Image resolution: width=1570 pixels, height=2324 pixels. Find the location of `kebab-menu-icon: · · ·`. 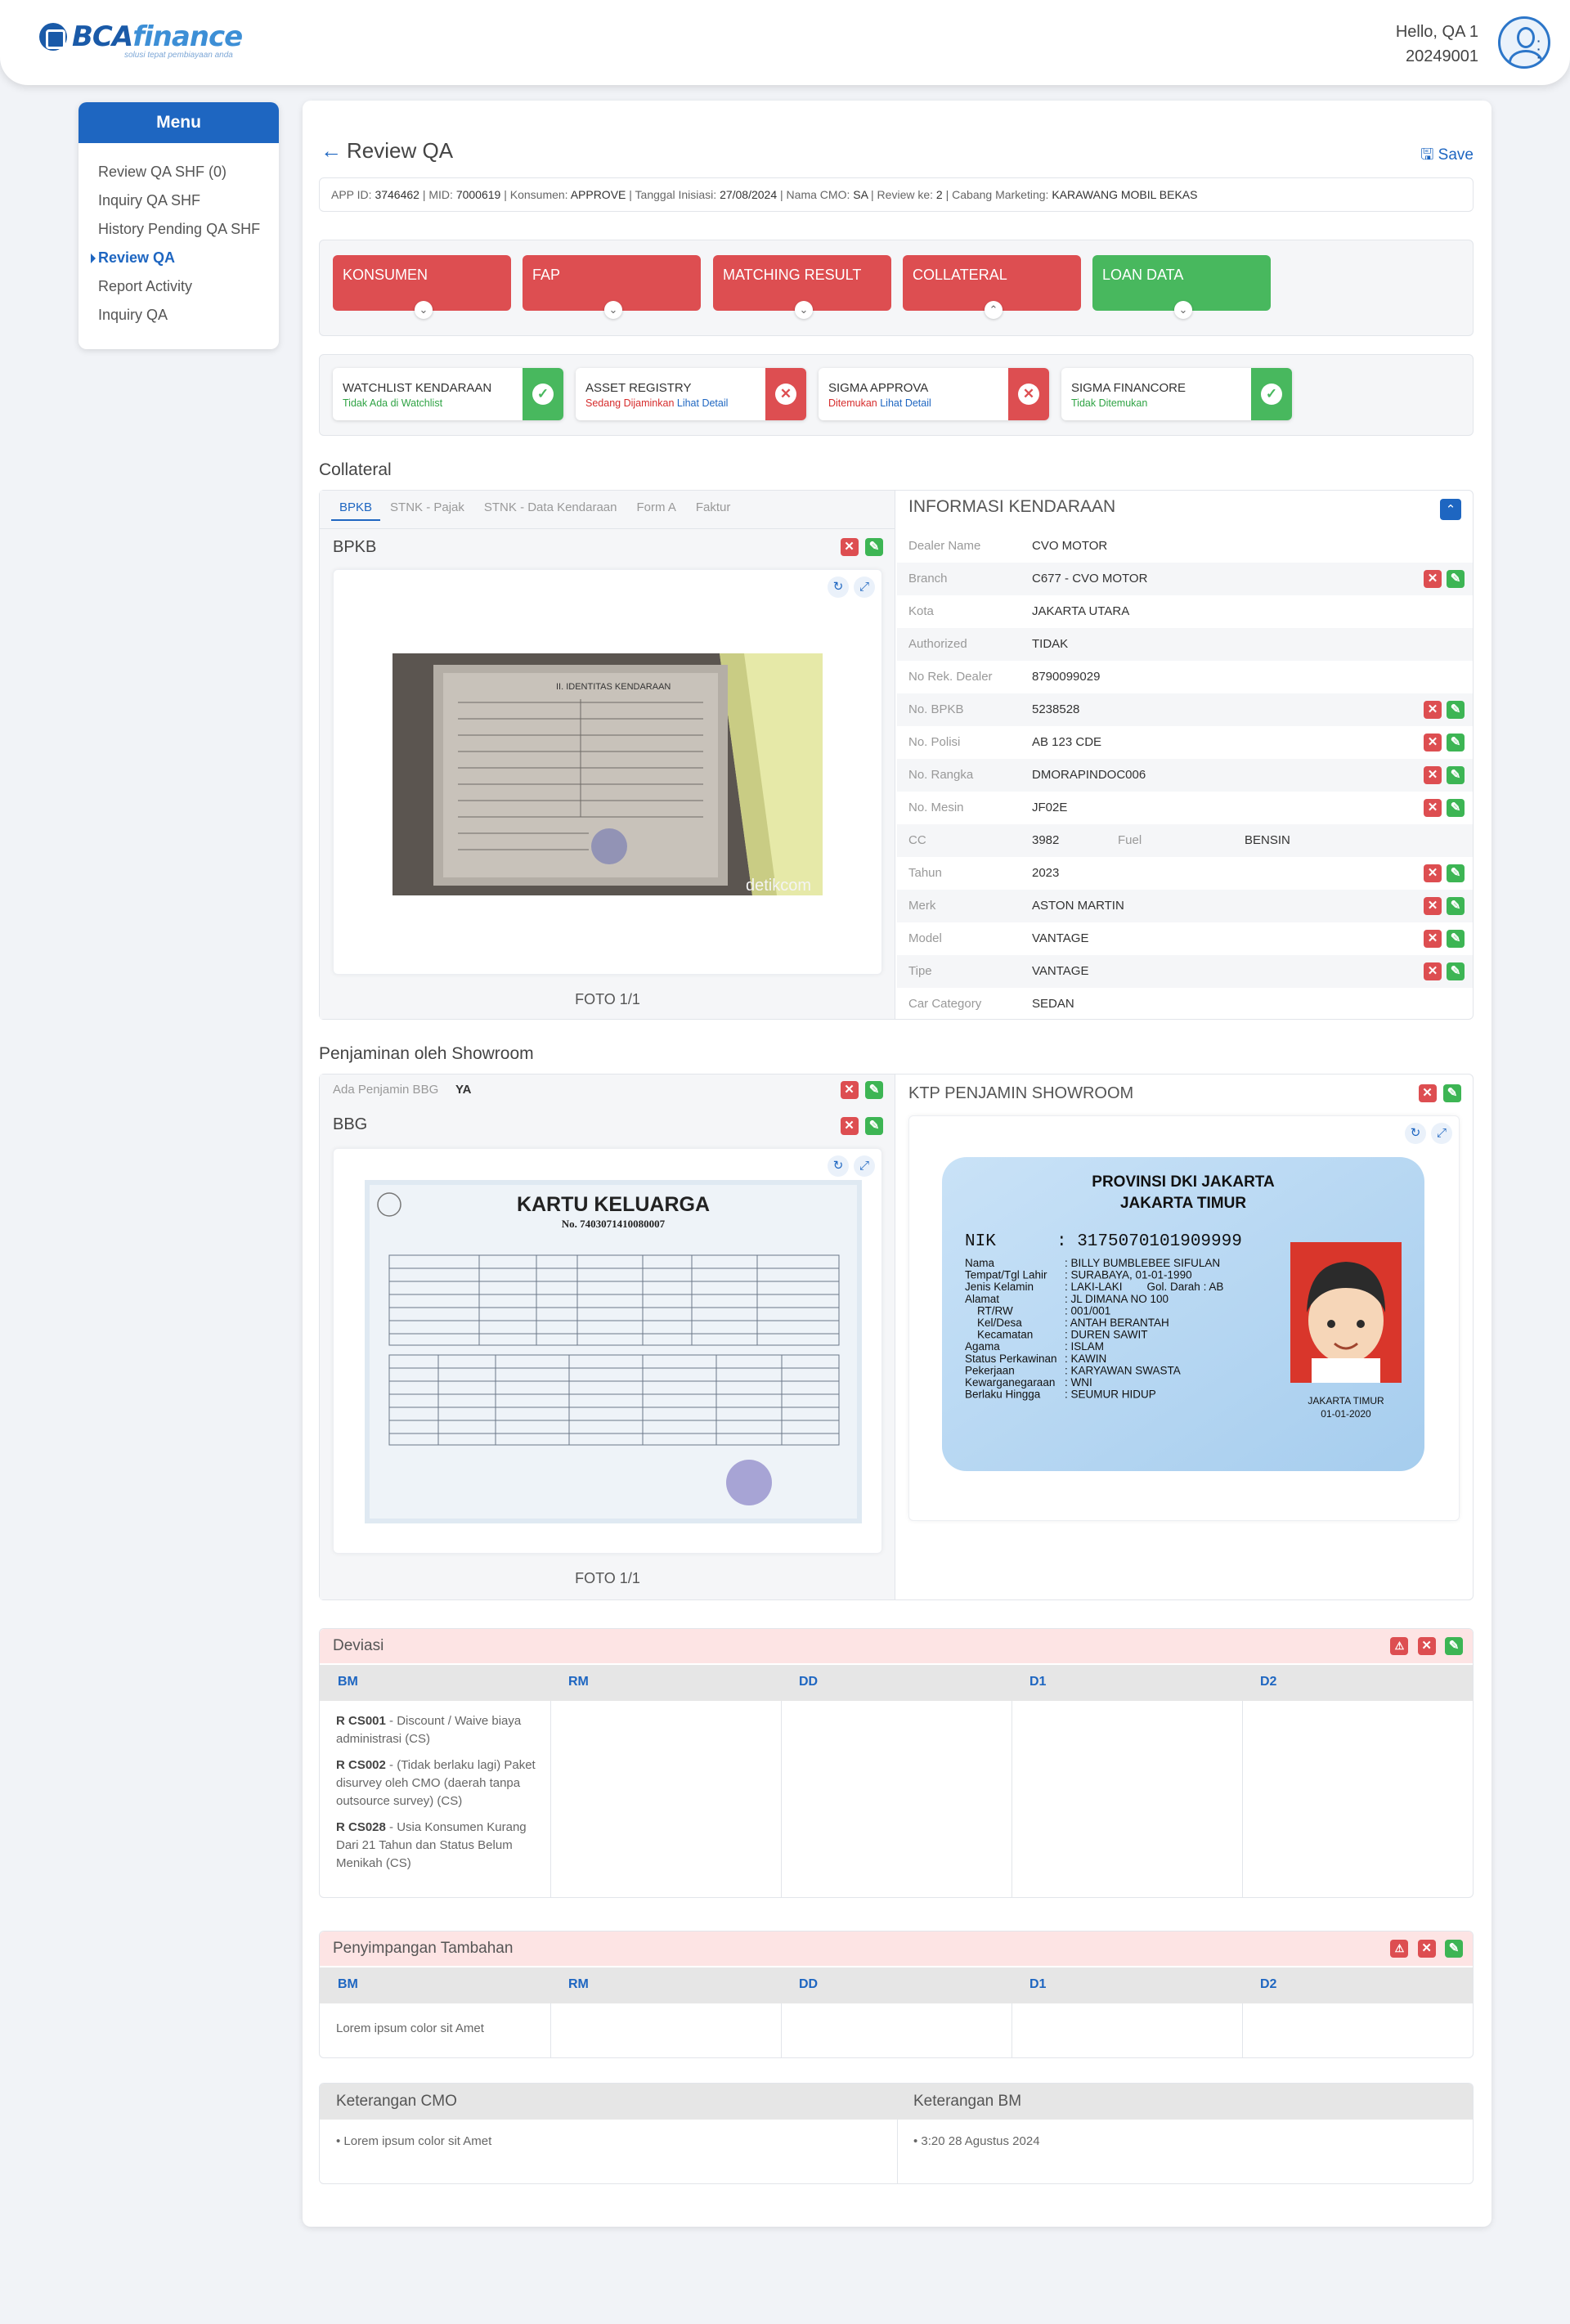

kebab-menu-icon: · · · is located at coordinates (1538, 49).